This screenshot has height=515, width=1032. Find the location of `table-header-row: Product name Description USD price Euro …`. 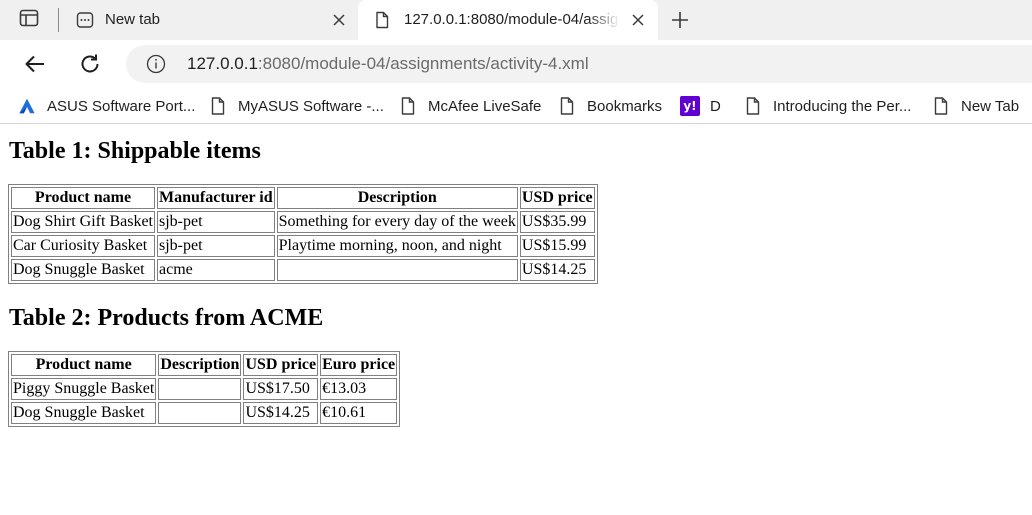

table-header-row: Product name Description USD price Euro … is located at coordinates (204, 365).